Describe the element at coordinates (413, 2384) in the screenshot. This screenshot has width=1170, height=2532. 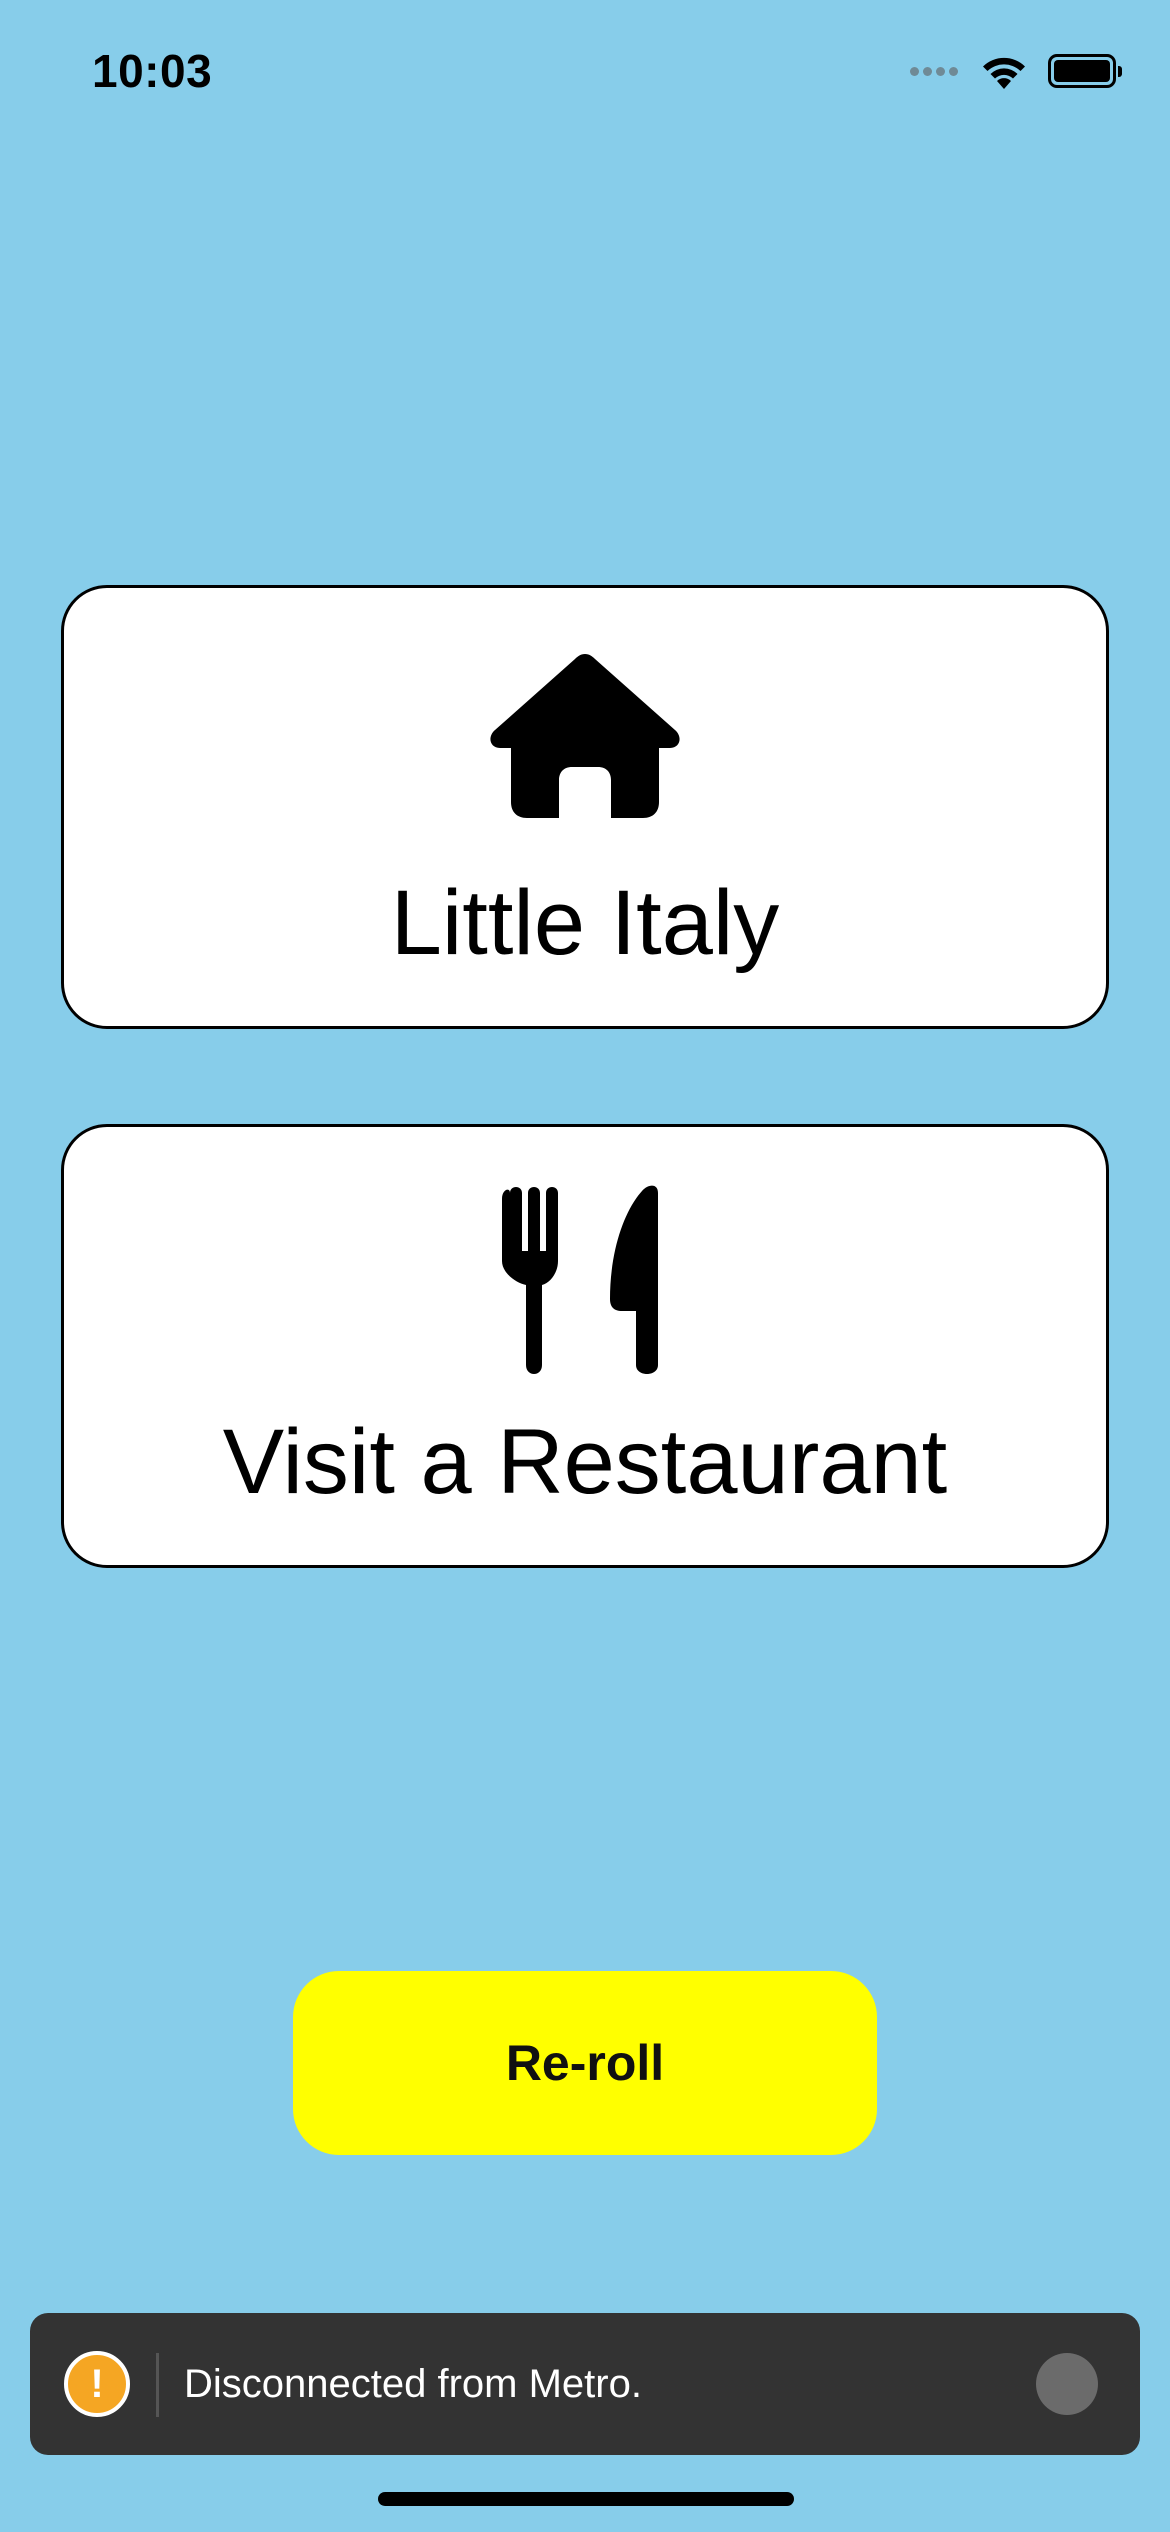
I see `toast-message: Disconnected from Metro.` at that location.